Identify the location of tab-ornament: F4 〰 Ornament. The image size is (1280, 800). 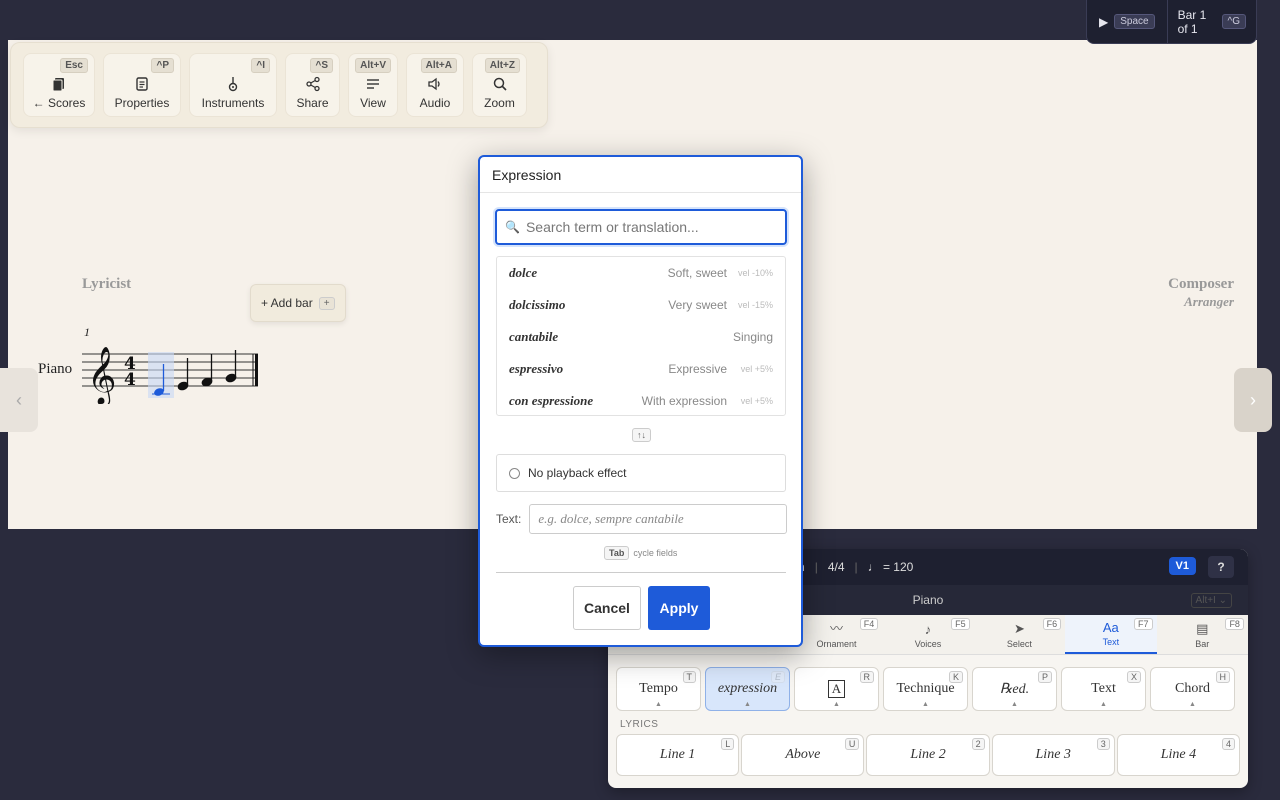
(836, 634).